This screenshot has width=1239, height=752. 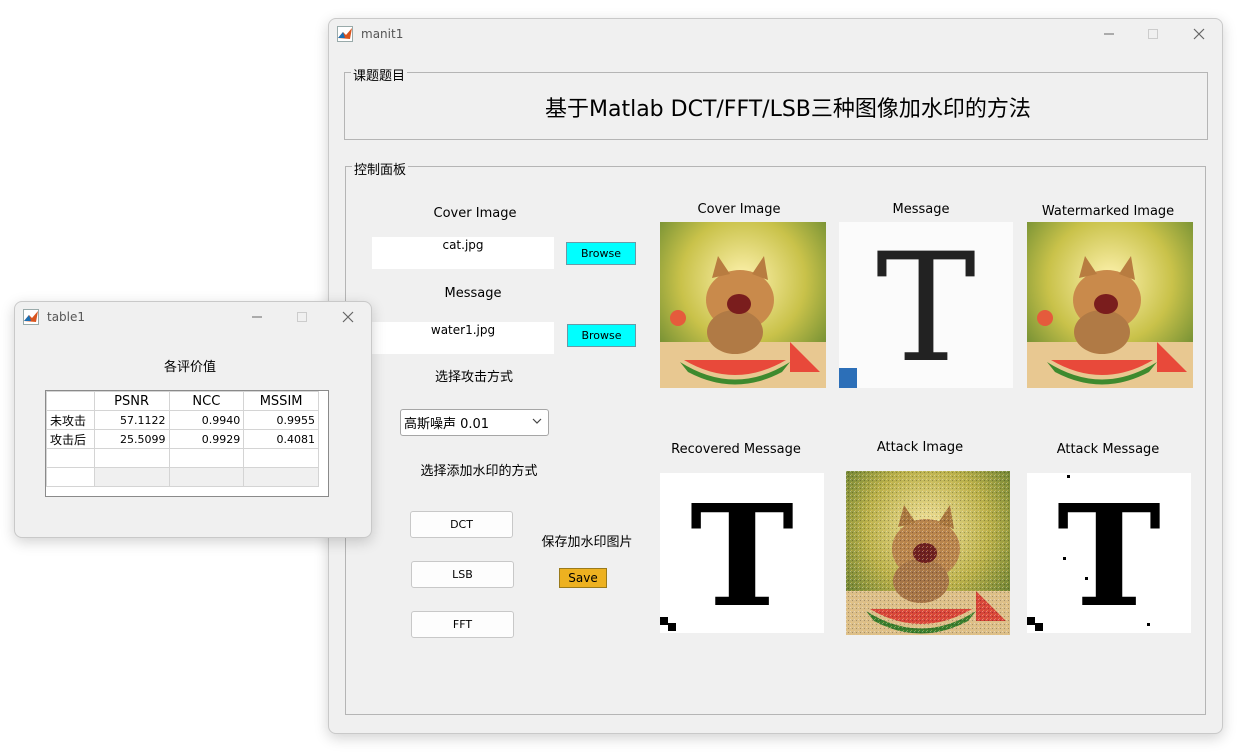 I want to click on chevron-down-icon, so click(x=537, y=423).